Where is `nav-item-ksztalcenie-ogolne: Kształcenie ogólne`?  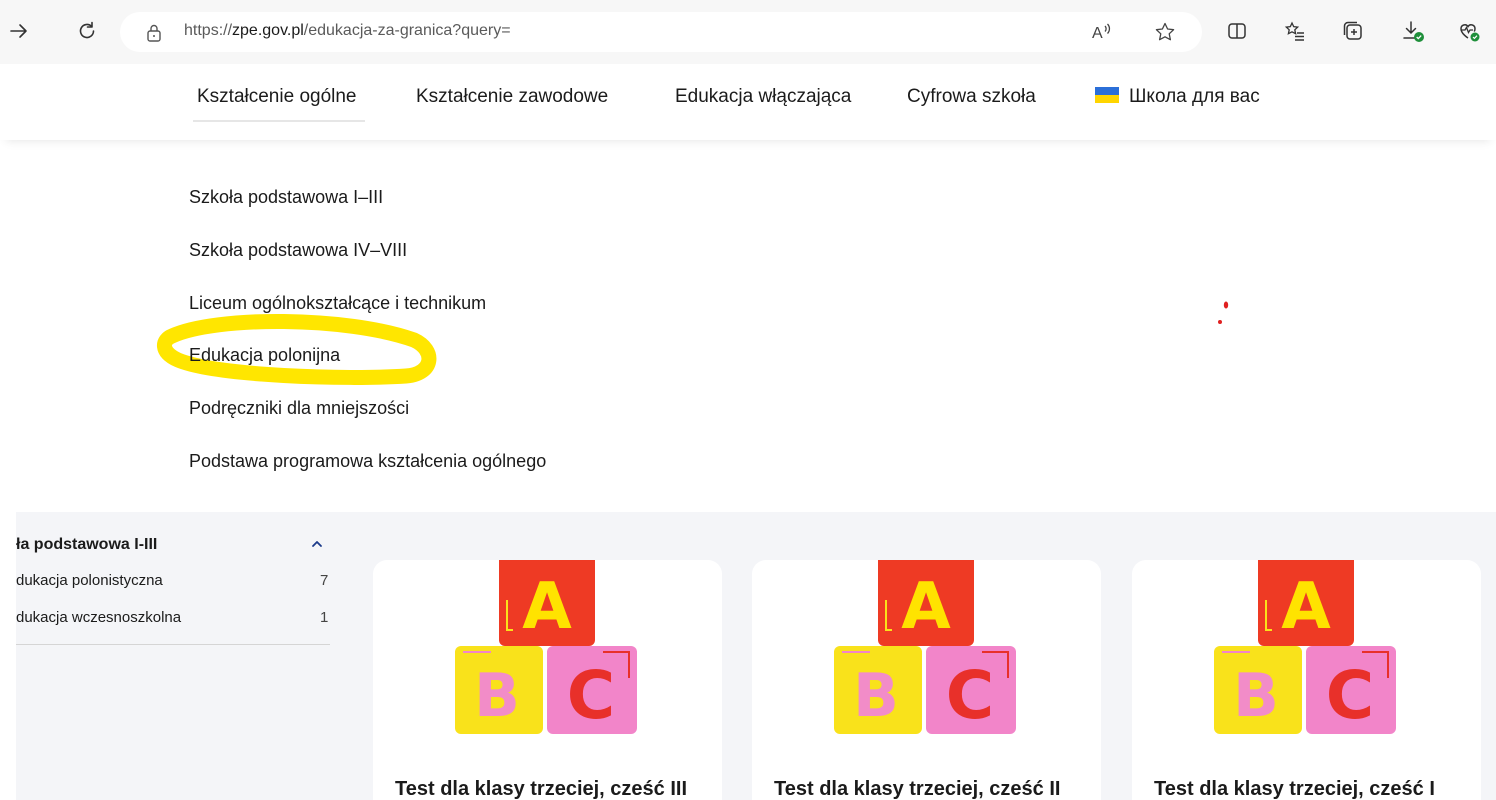
nav-item-ksztalcenie-ogolne: Kształcenie ogólne is located at coordinates (278, 104).